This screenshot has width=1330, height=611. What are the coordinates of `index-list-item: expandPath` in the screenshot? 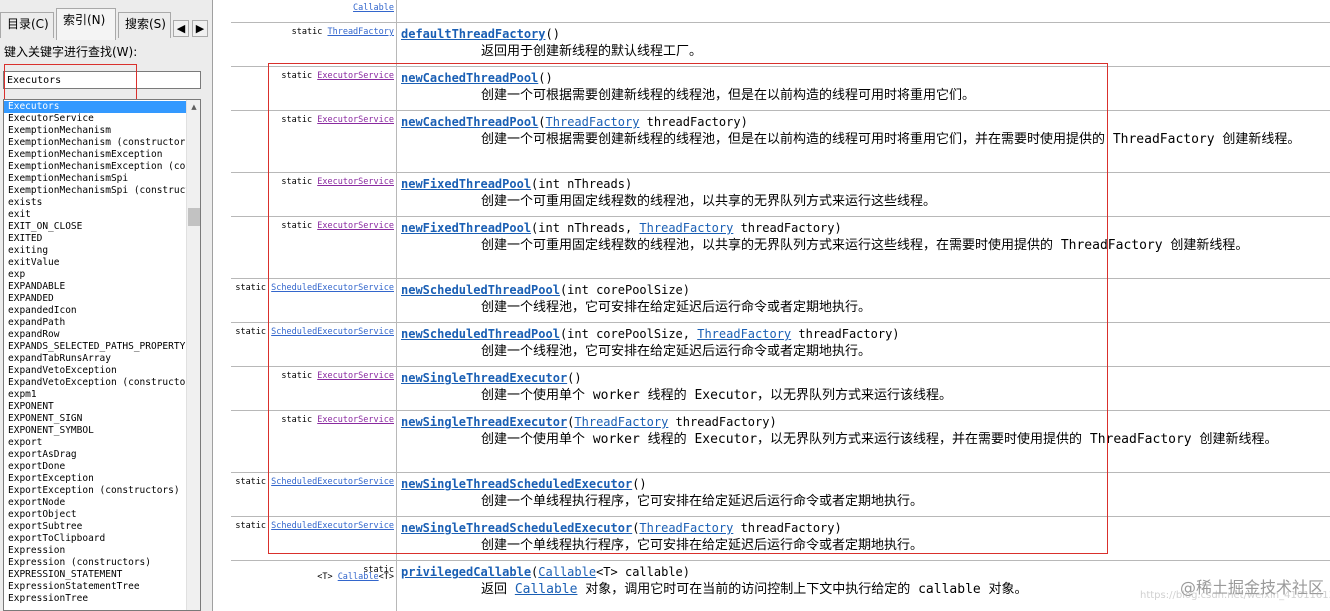 It's located at (95, 323).